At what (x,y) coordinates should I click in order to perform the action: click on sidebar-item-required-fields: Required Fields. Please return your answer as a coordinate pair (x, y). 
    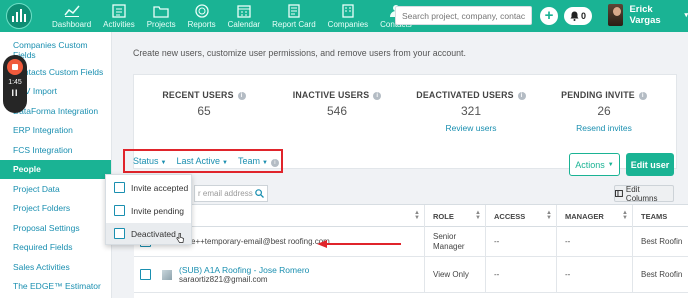
    Looking at the image, I should click on (55, 248).